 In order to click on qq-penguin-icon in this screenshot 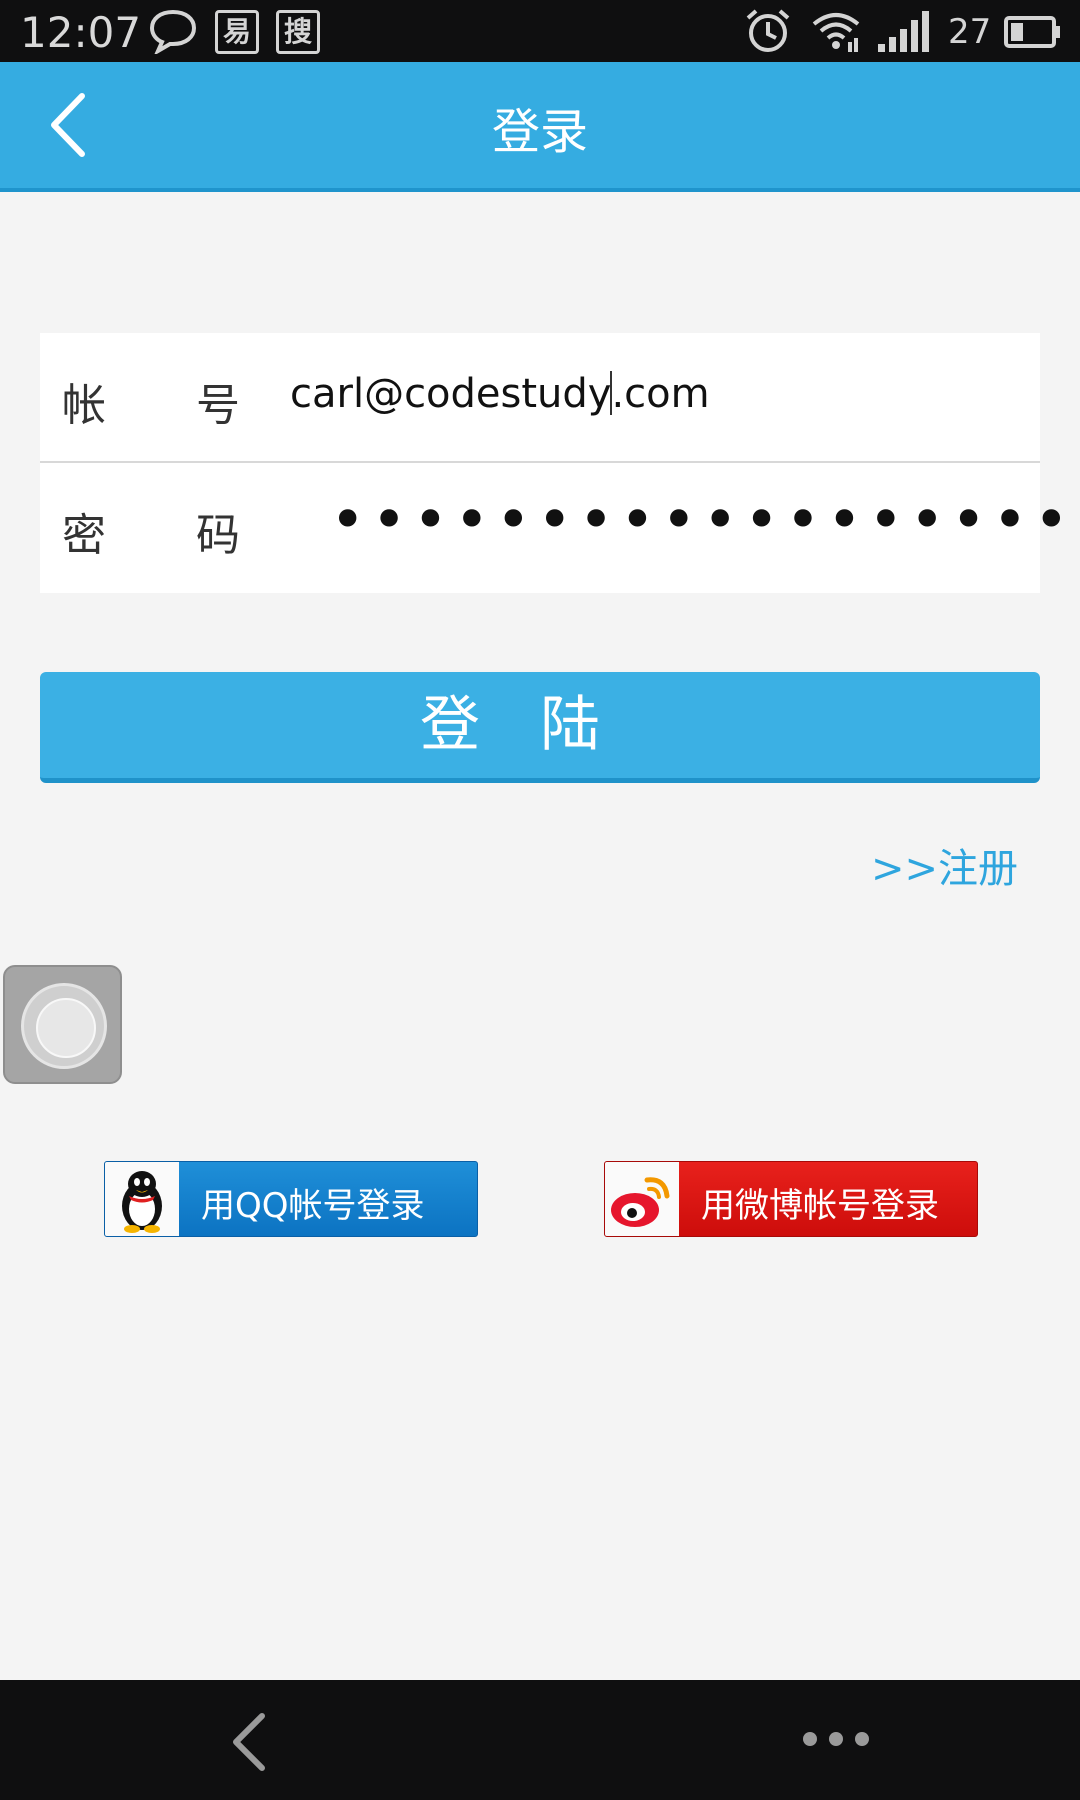, I will do `click(142, 1199)`.